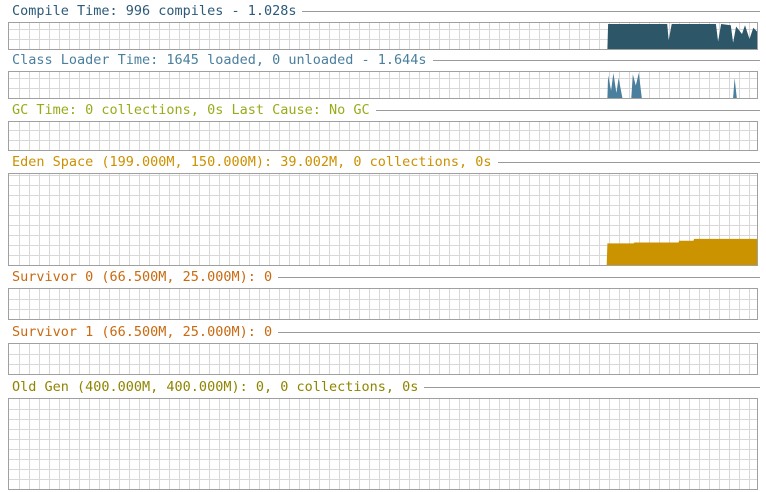 This screenshot has height=492, width=766. I want to click on panel-compile-time: Compile Time: 996 compiles - 1.028s, so click(383, 26).